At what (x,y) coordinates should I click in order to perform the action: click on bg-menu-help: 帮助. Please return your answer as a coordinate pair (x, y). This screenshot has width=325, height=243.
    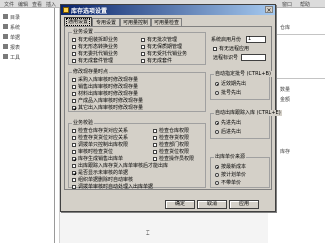
    Looking at the image, I should click on (305, 4).